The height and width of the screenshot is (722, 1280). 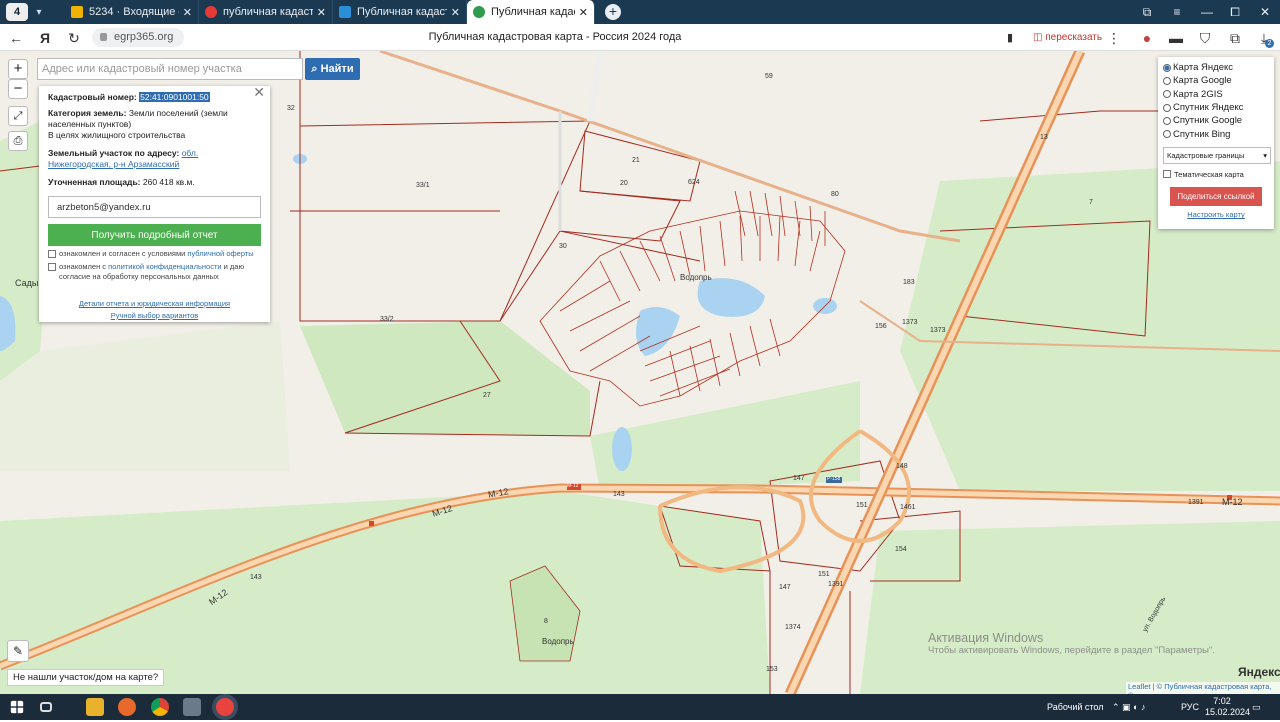 I want to click on boundaries-select: Кадастровые границы, so click(x=1217, y=155).